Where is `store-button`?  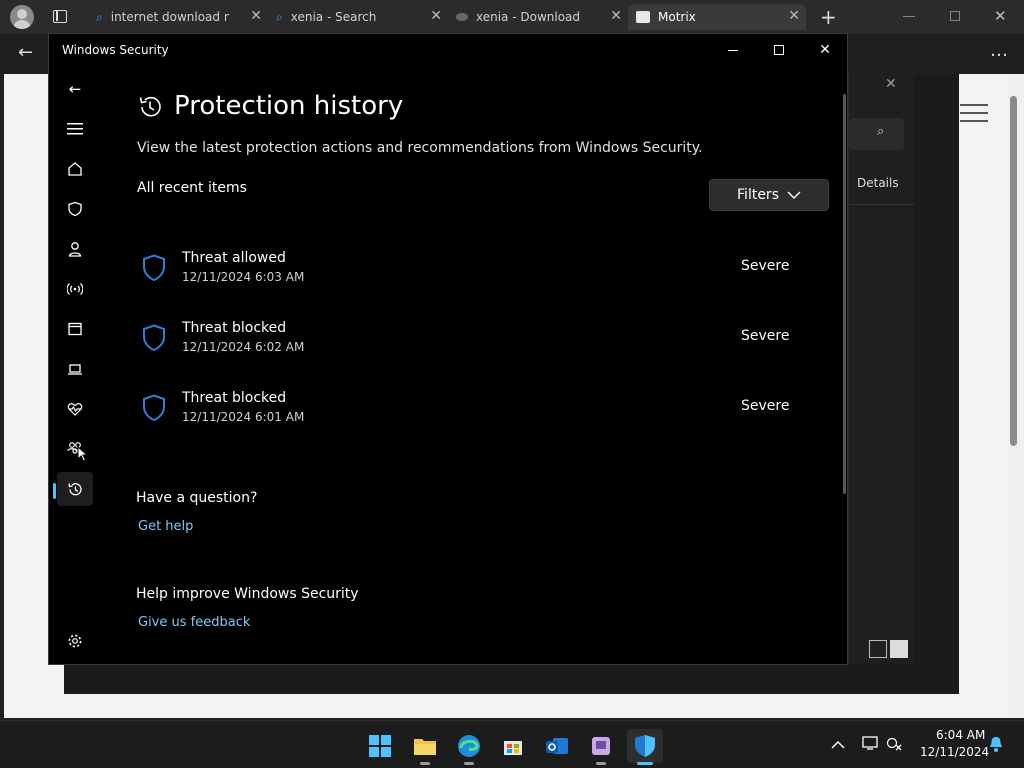 store-button is located at coordinates (513, 746).